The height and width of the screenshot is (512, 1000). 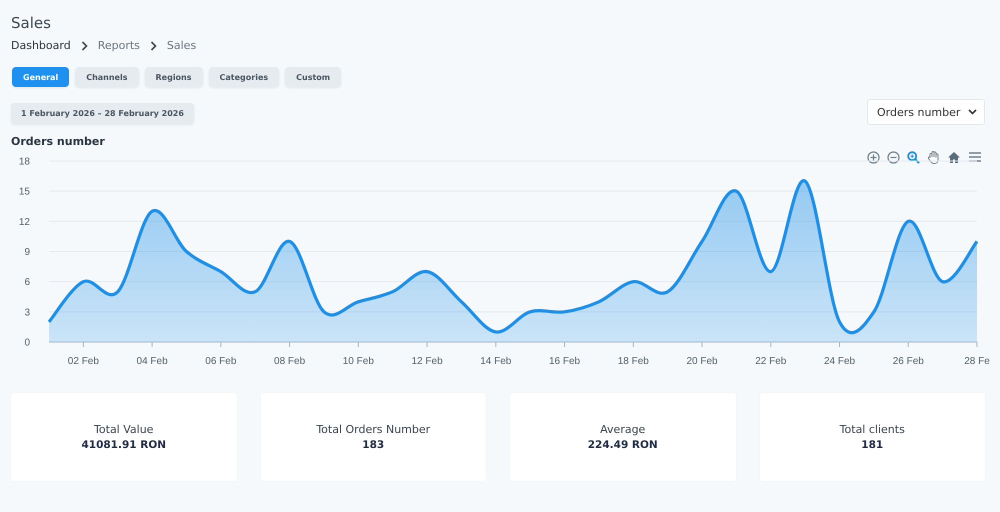 I want to click on chevron-down-icon, so click(x=972, y=112).